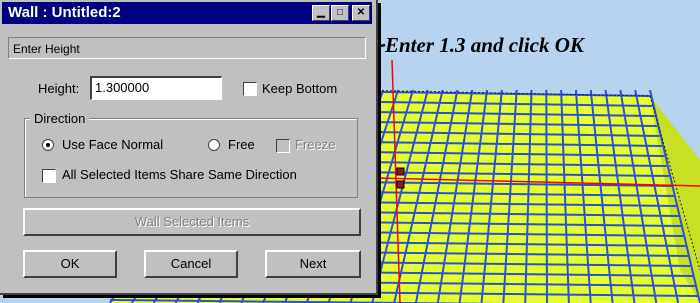 Image resolution: width=700 pixels, height=303 pixels. Describe the element at coordinates (64, 12) in the screenshot. I see `window-title: Wall : Untitled:2` at that location.